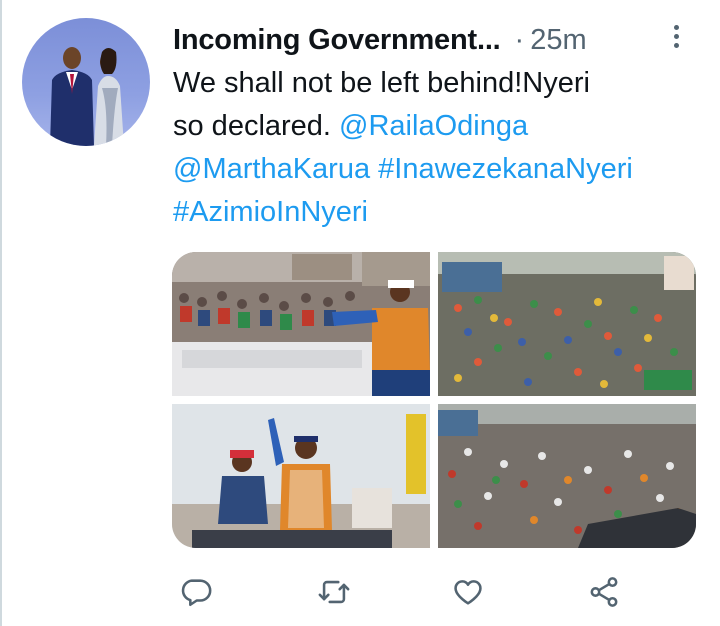  I want to click on mention-hashtag-link: @MarthaKarua #InawezekanaNyeri, so click(403, 169).